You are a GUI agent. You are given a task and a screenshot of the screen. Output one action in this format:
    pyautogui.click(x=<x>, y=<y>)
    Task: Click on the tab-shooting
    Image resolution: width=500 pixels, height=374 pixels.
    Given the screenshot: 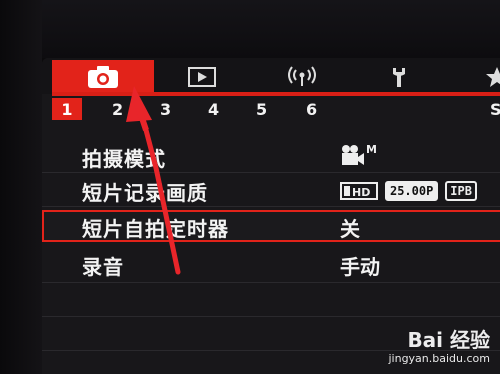 What is the action you would take?
    pyautogui.click(x=103, y=77)
    